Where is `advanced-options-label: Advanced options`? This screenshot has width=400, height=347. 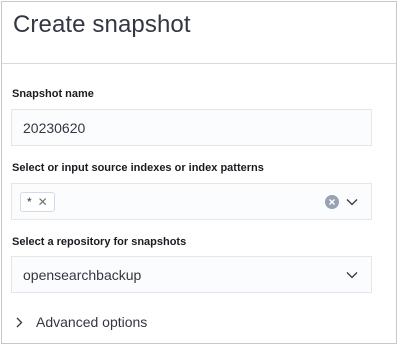
advanced-options-label: Advanced options is located at coordinates (92, 322).